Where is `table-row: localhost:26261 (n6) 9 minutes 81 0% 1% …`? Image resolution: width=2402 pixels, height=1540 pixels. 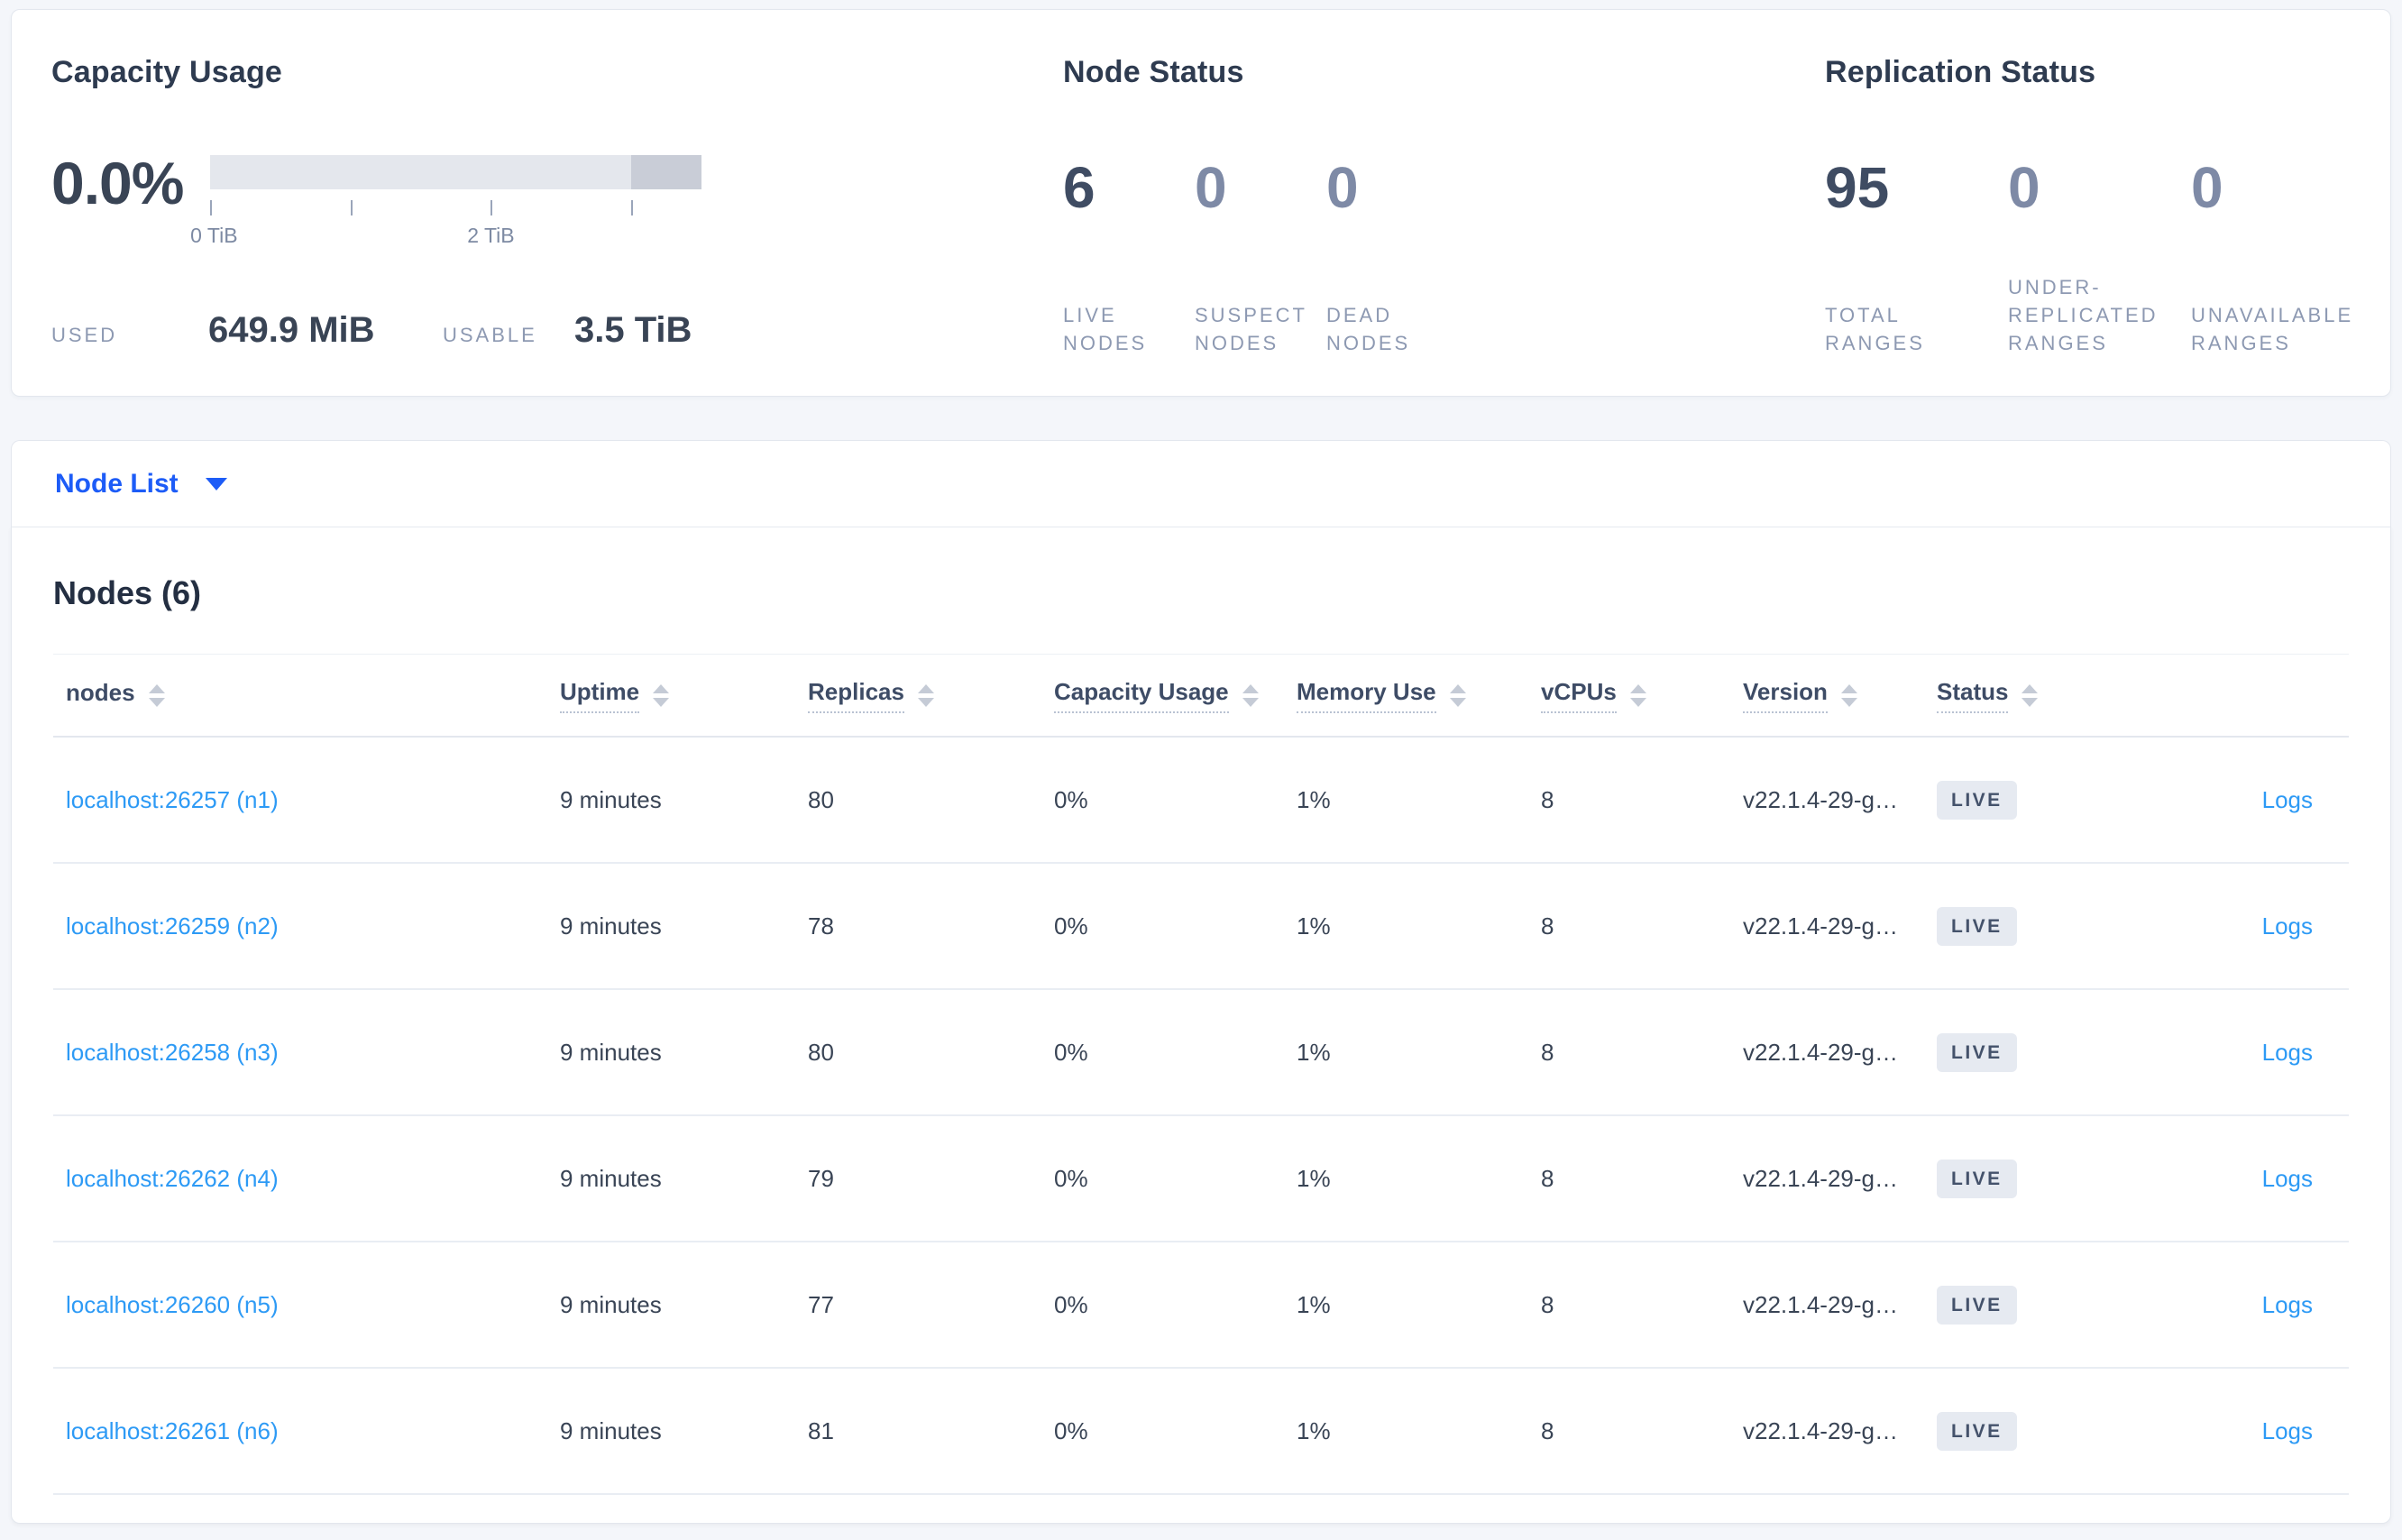
table-row: localhost:26261 (n6) 9 minutes 81 0% 1% … is located at coordinates (1201, 1432).